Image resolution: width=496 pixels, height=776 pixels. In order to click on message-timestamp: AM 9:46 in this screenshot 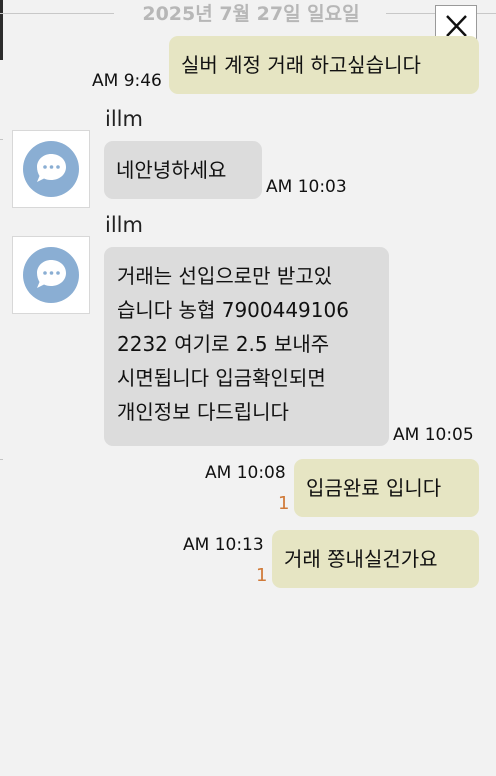, I will do `click(127, 81)`.